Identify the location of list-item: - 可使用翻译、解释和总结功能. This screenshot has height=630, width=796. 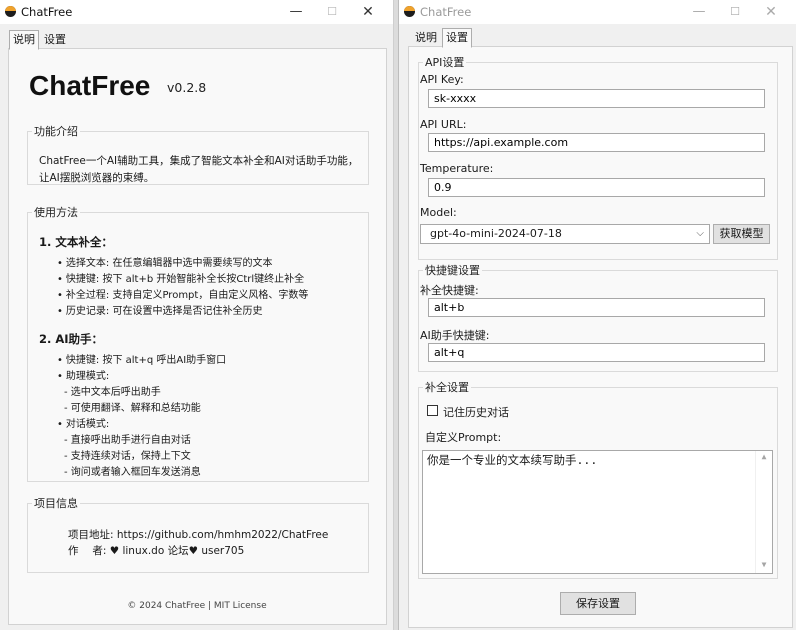
(132, 408).